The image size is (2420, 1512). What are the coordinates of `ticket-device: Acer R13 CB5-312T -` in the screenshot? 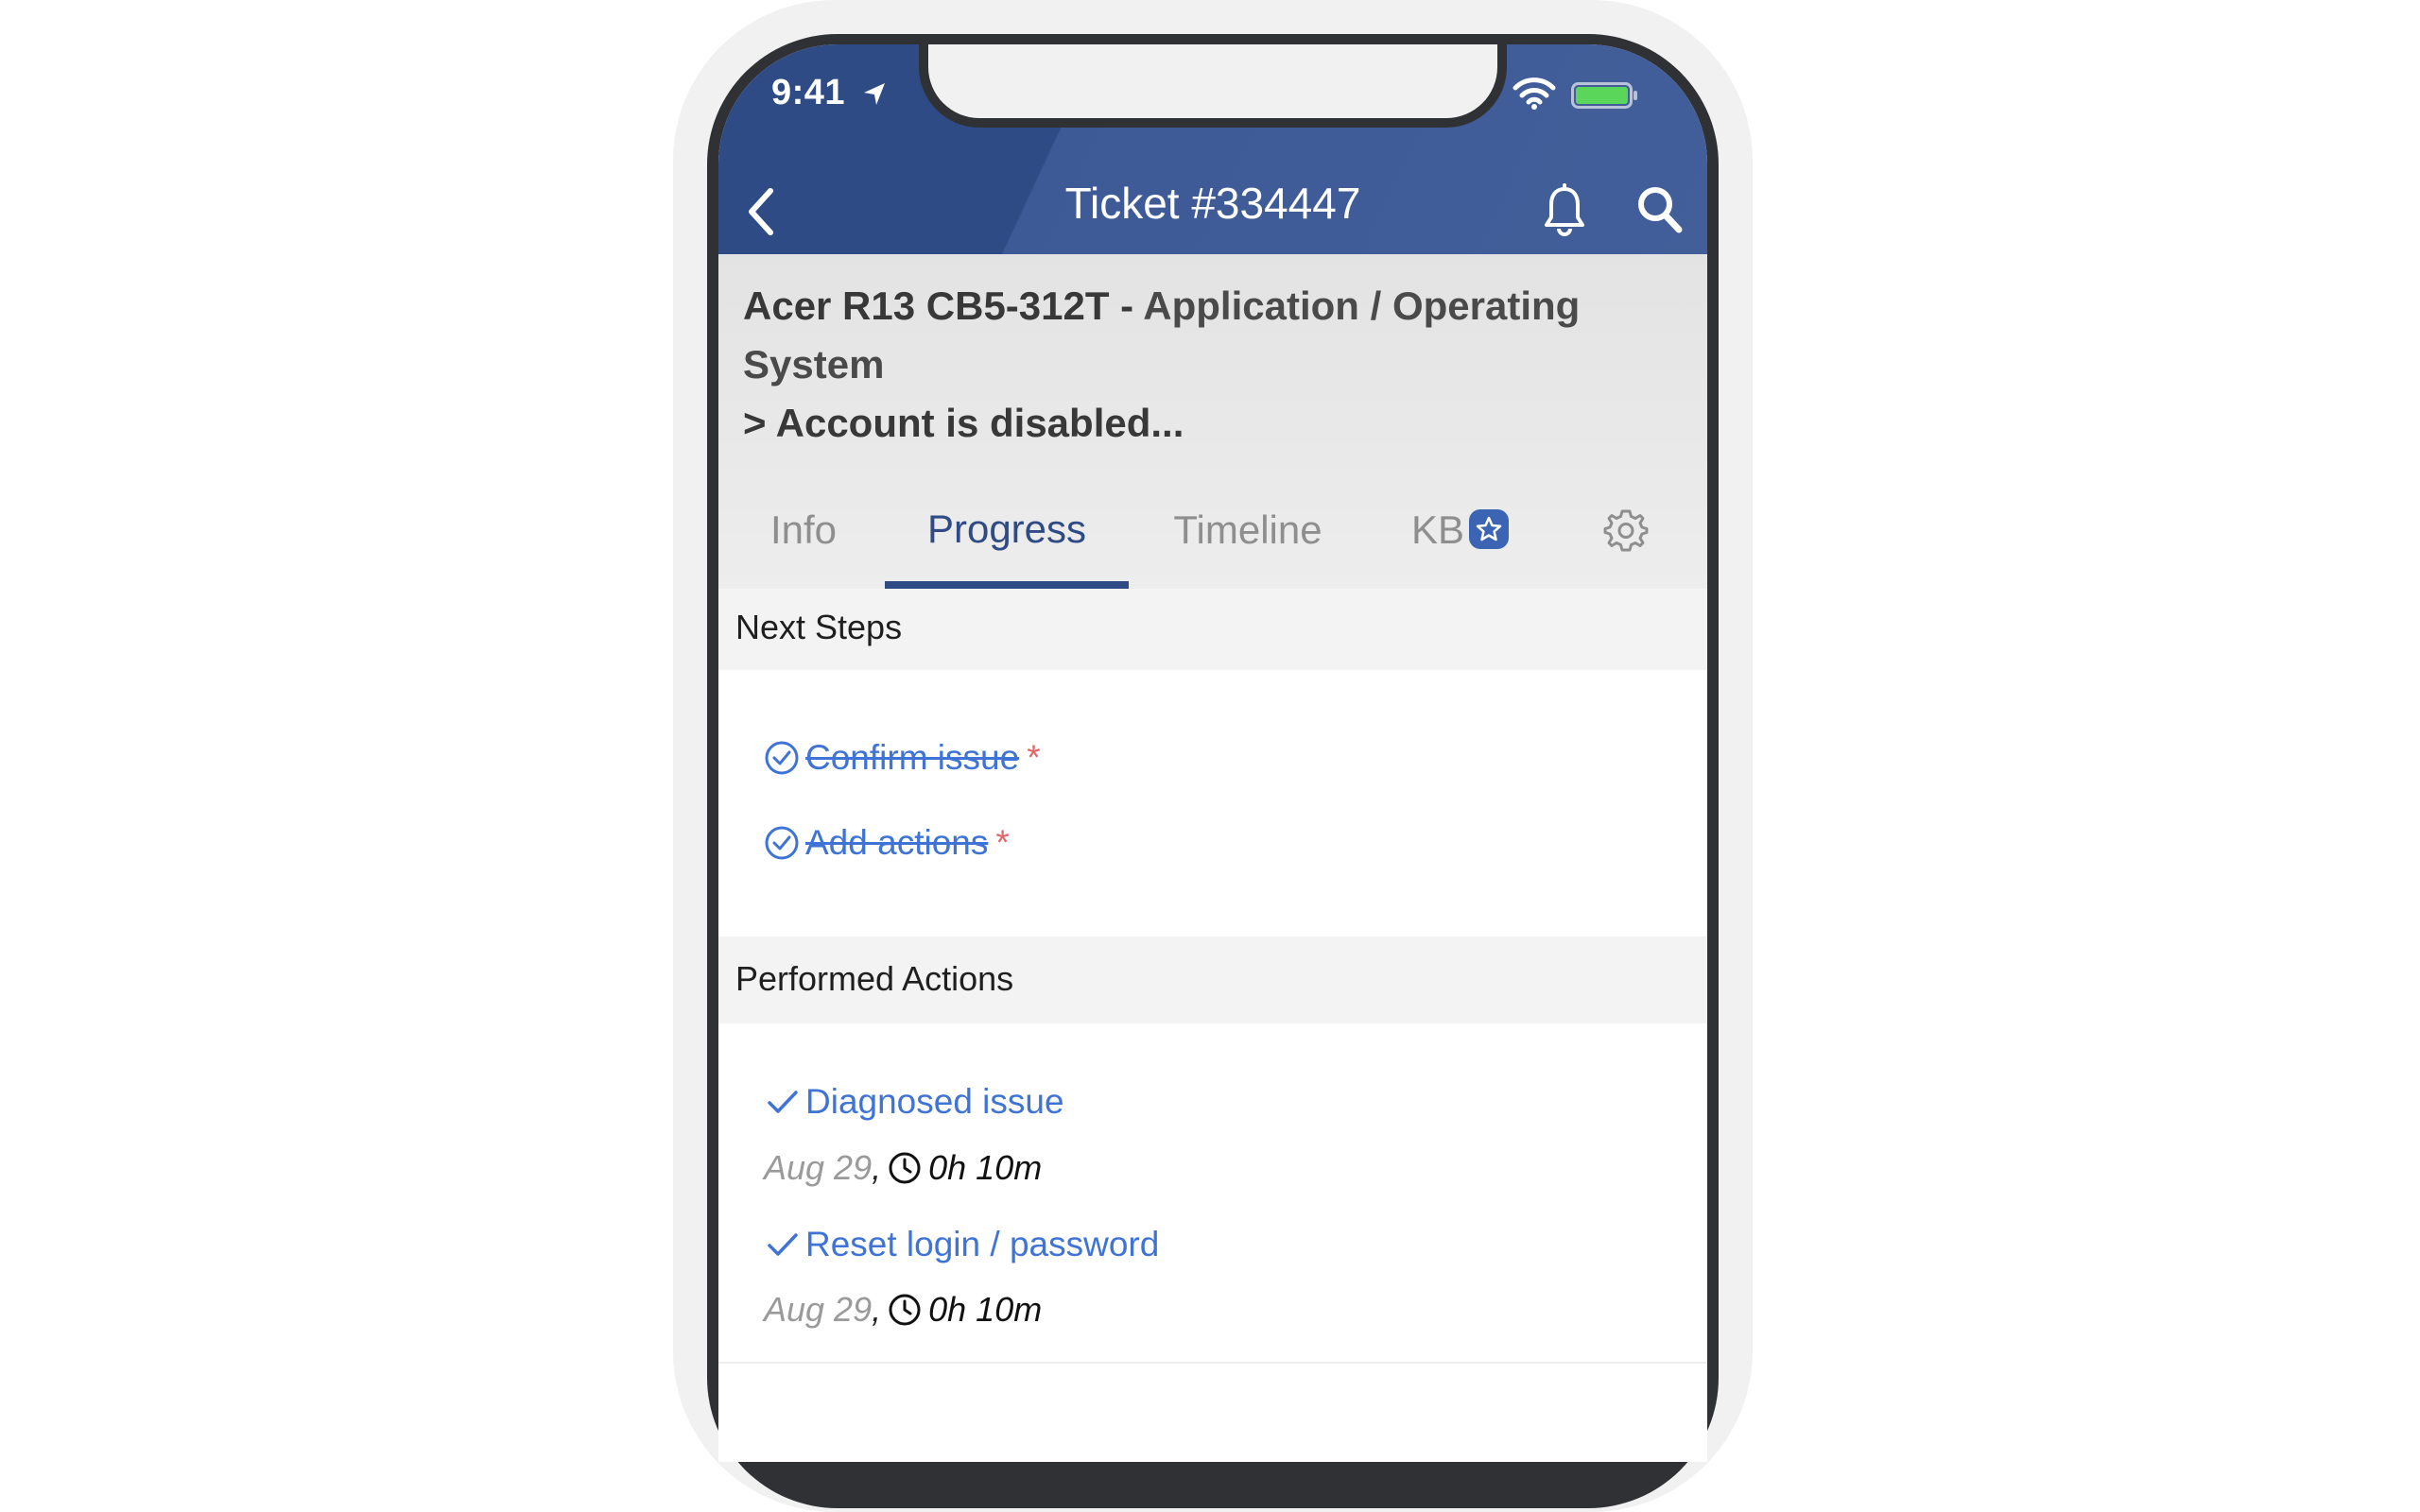 It's located at (943, 306).